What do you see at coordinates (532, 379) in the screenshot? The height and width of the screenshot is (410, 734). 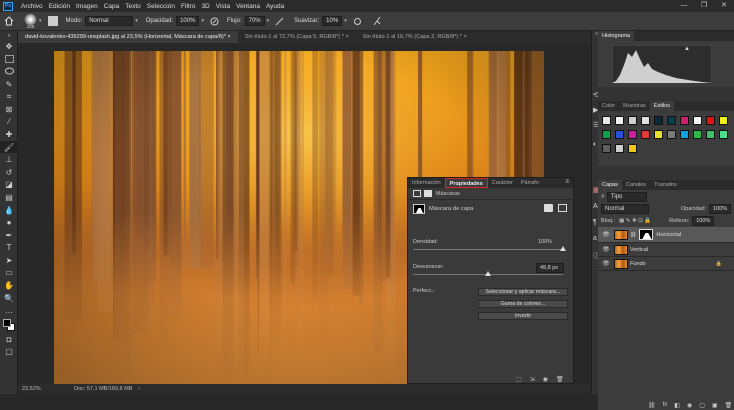 I see `apply-mask-icon: ⇲` at bounding box center [532, 379].